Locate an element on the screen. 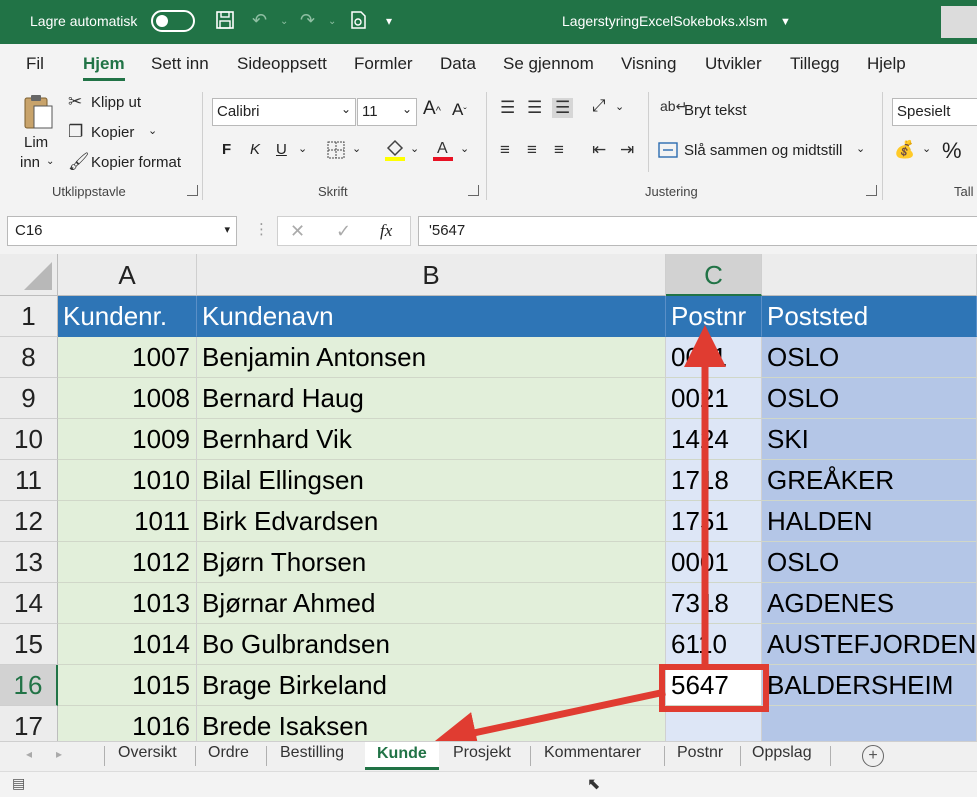 The height and width of the screenshot is (797, 977). font-name-box: Calibri ⌄ is located at coordinates (284, 112).